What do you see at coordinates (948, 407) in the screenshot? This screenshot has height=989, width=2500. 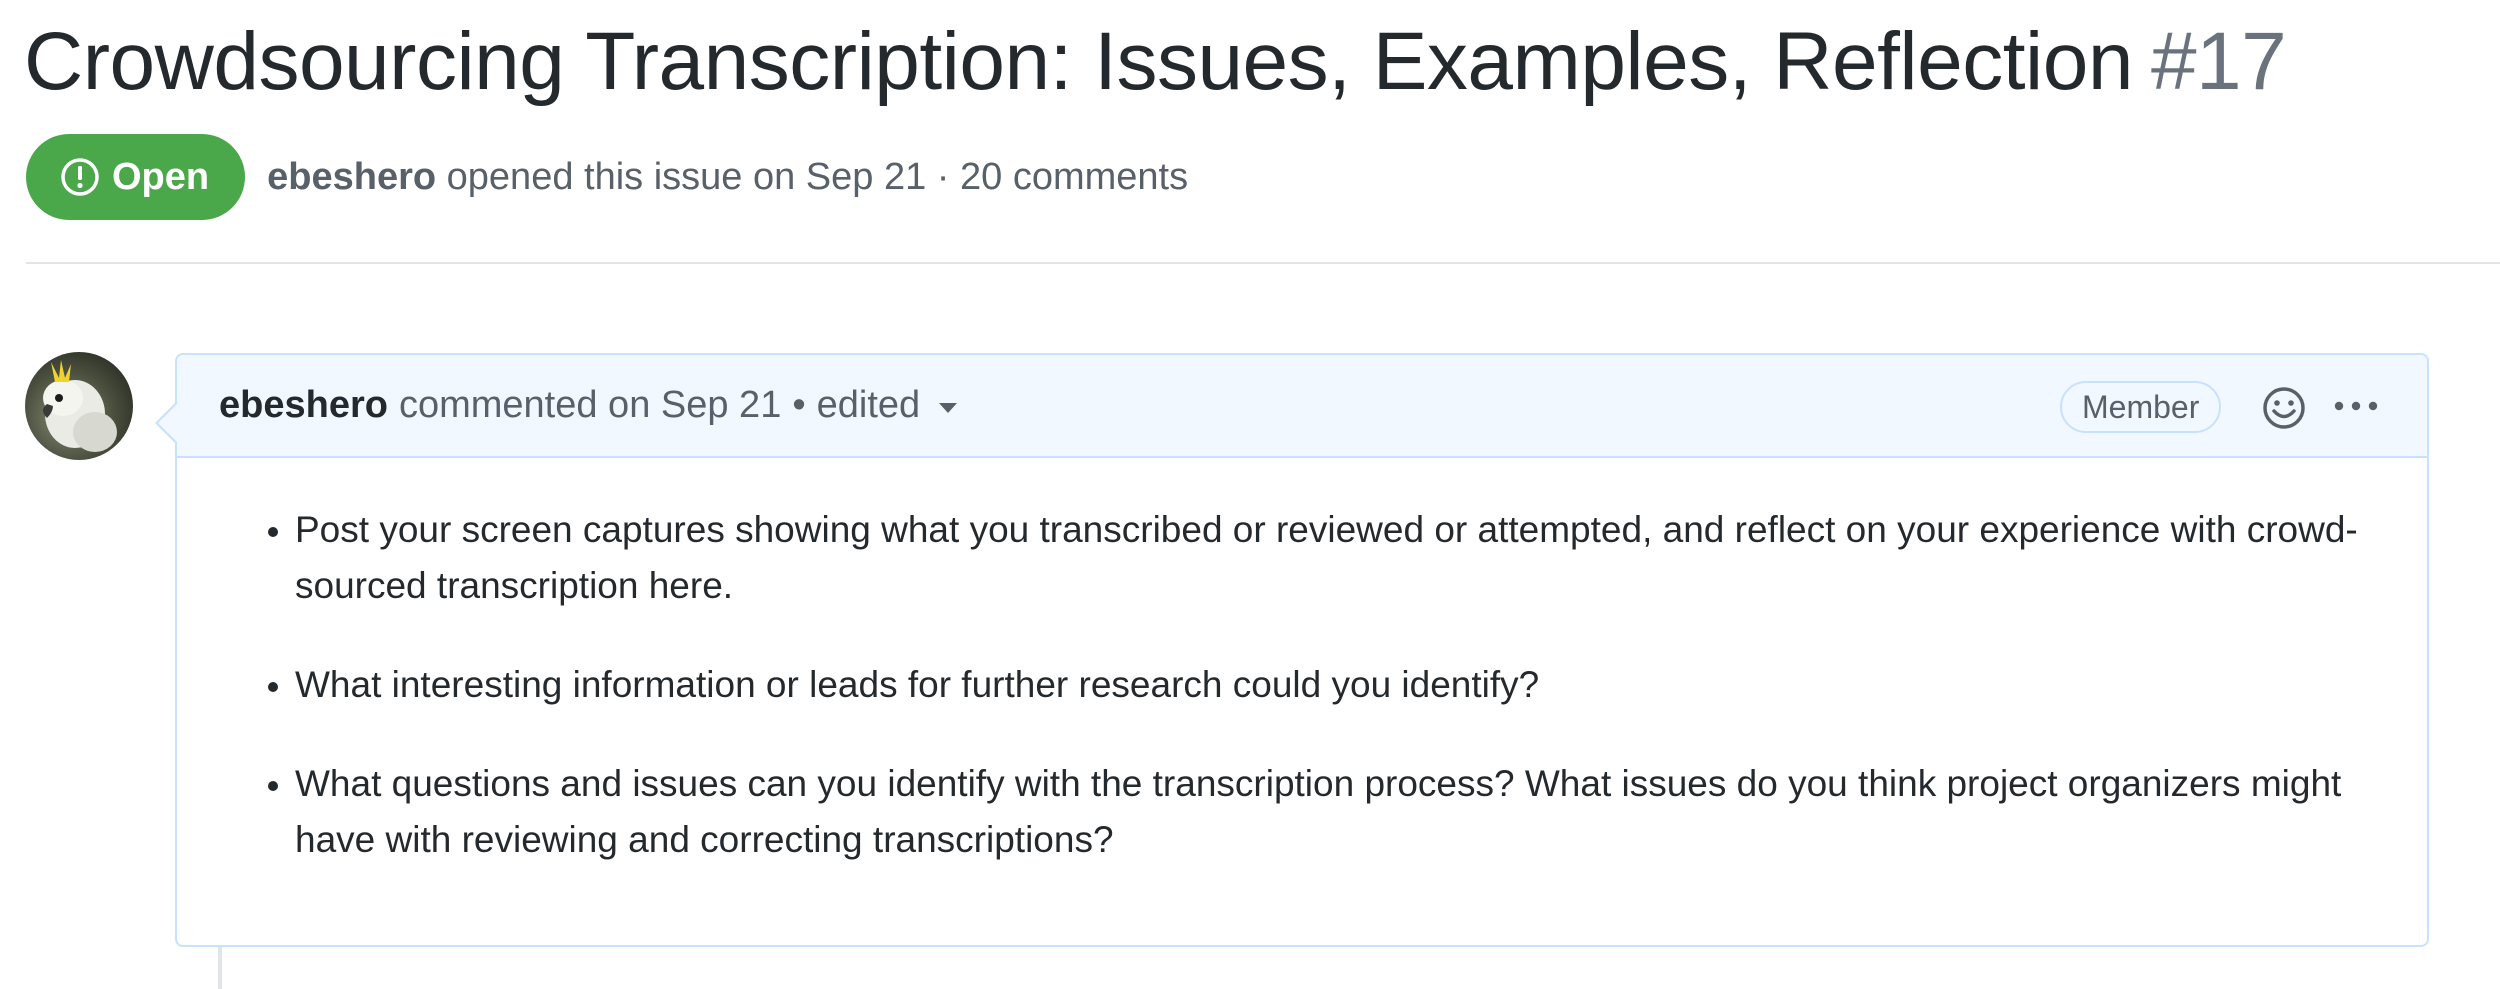 I see `triangle-down-icon` at bounding box center [948, 407].